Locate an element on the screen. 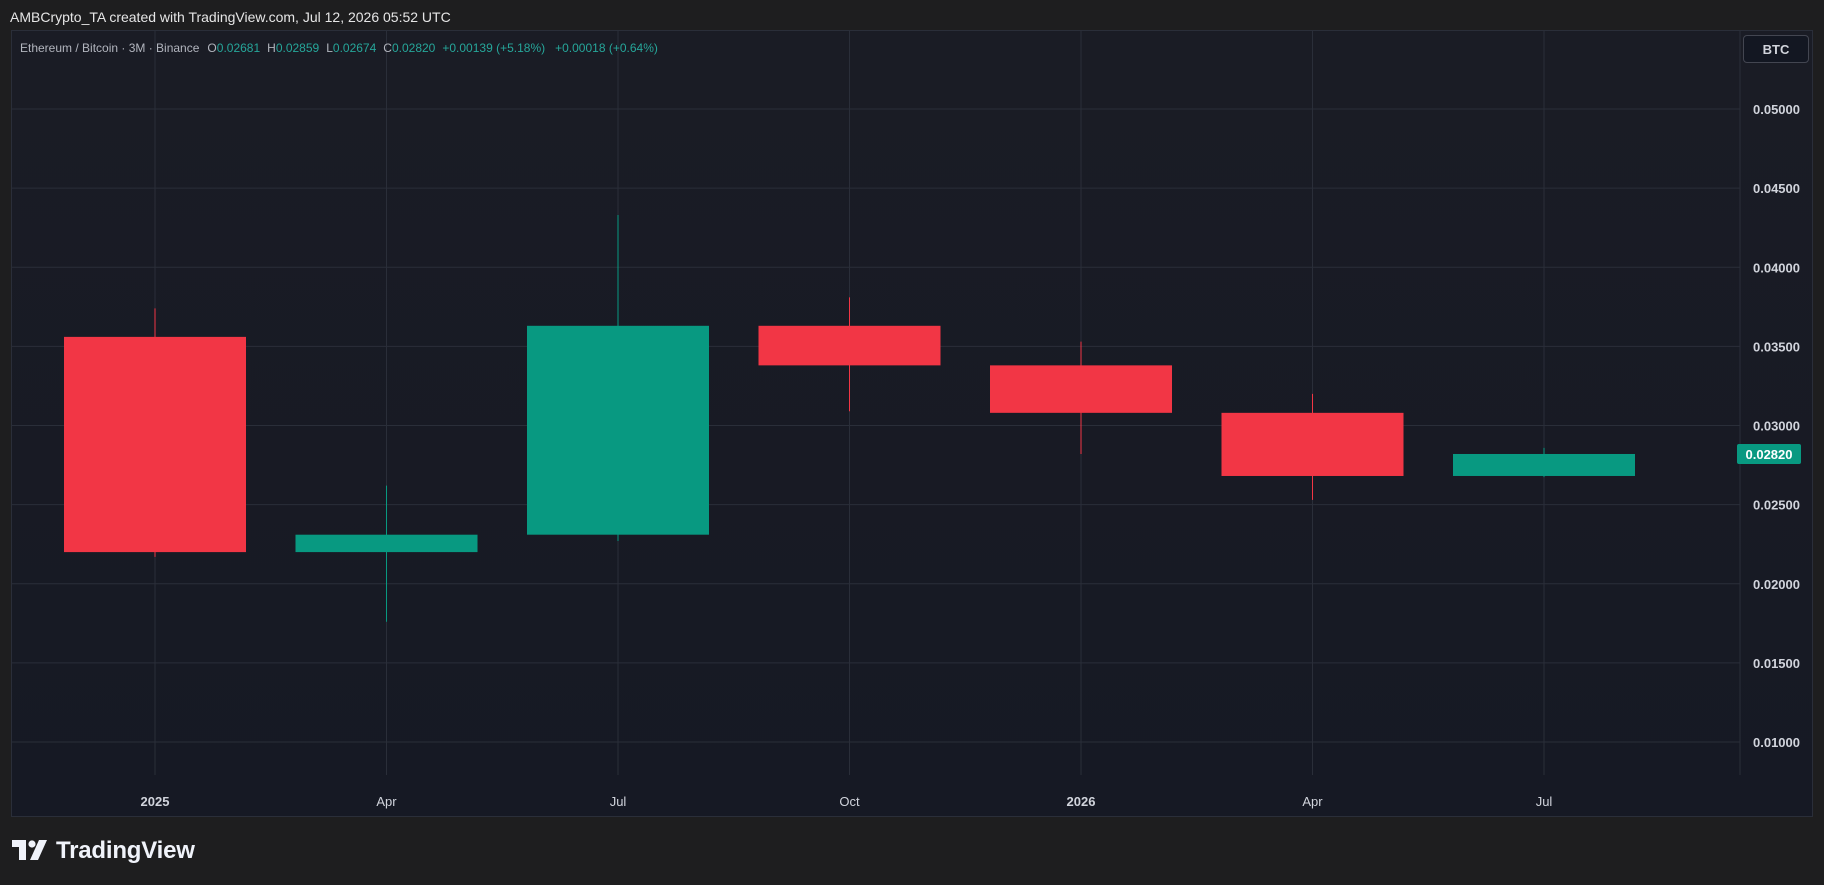 Image resolution: width=1824 pixels, height=885 pixels. y-tick-label: 0.05000 is located at coordinates (1776, 109).